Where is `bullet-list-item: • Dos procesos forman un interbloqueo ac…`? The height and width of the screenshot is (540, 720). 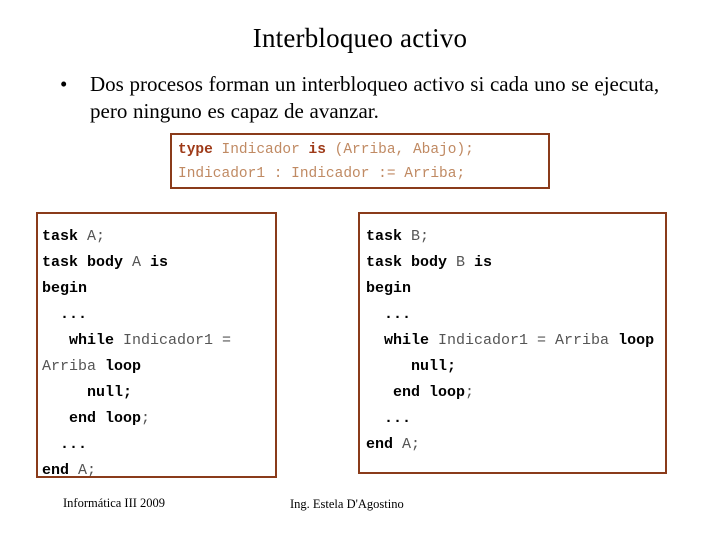
bullet-list-item: • Dos procesos forman un interbloqueo ac… is located at coordinates (362, 98).